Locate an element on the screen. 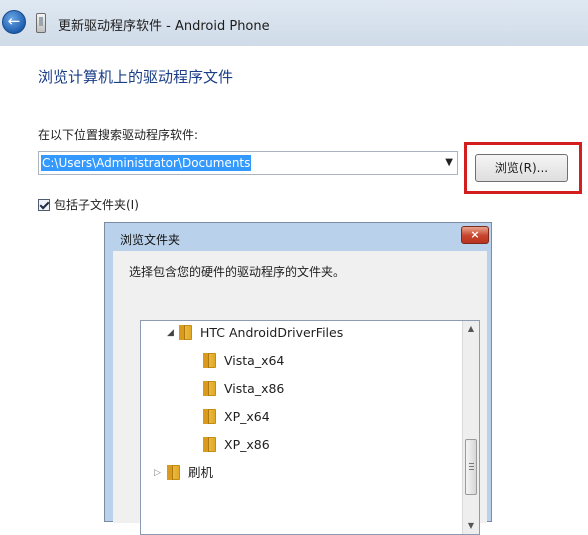  scroll-down-icon: ▼ is located at coordinates (471, 526).